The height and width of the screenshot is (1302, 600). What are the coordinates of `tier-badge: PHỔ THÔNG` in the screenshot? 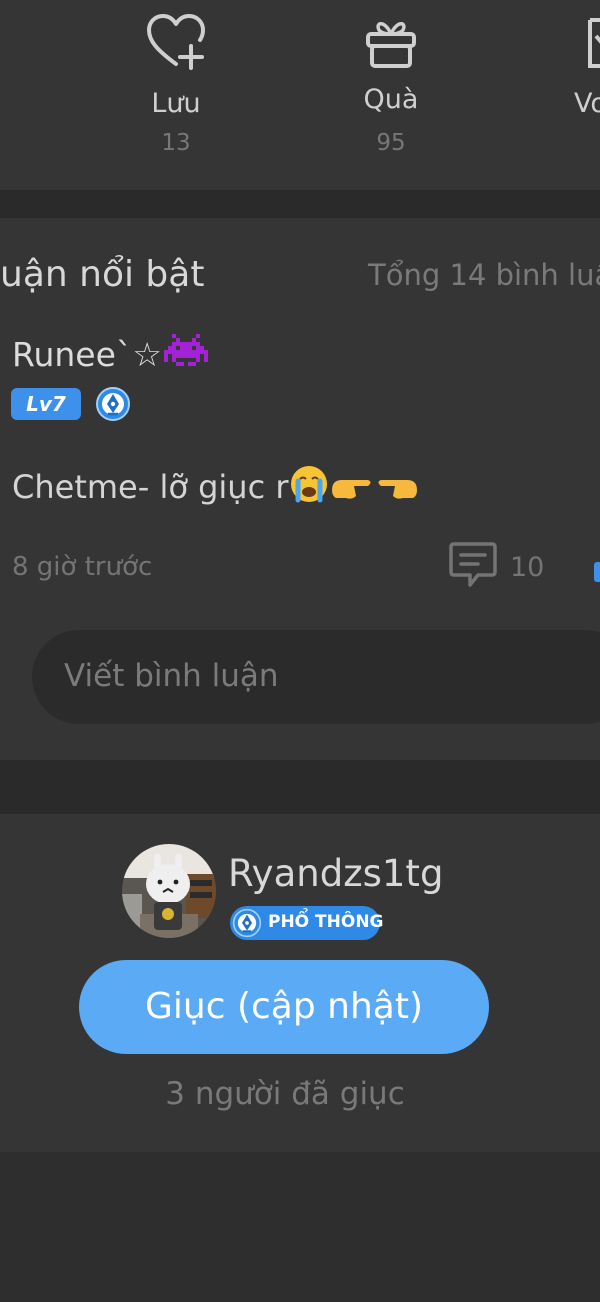 It's located at (307, 924).